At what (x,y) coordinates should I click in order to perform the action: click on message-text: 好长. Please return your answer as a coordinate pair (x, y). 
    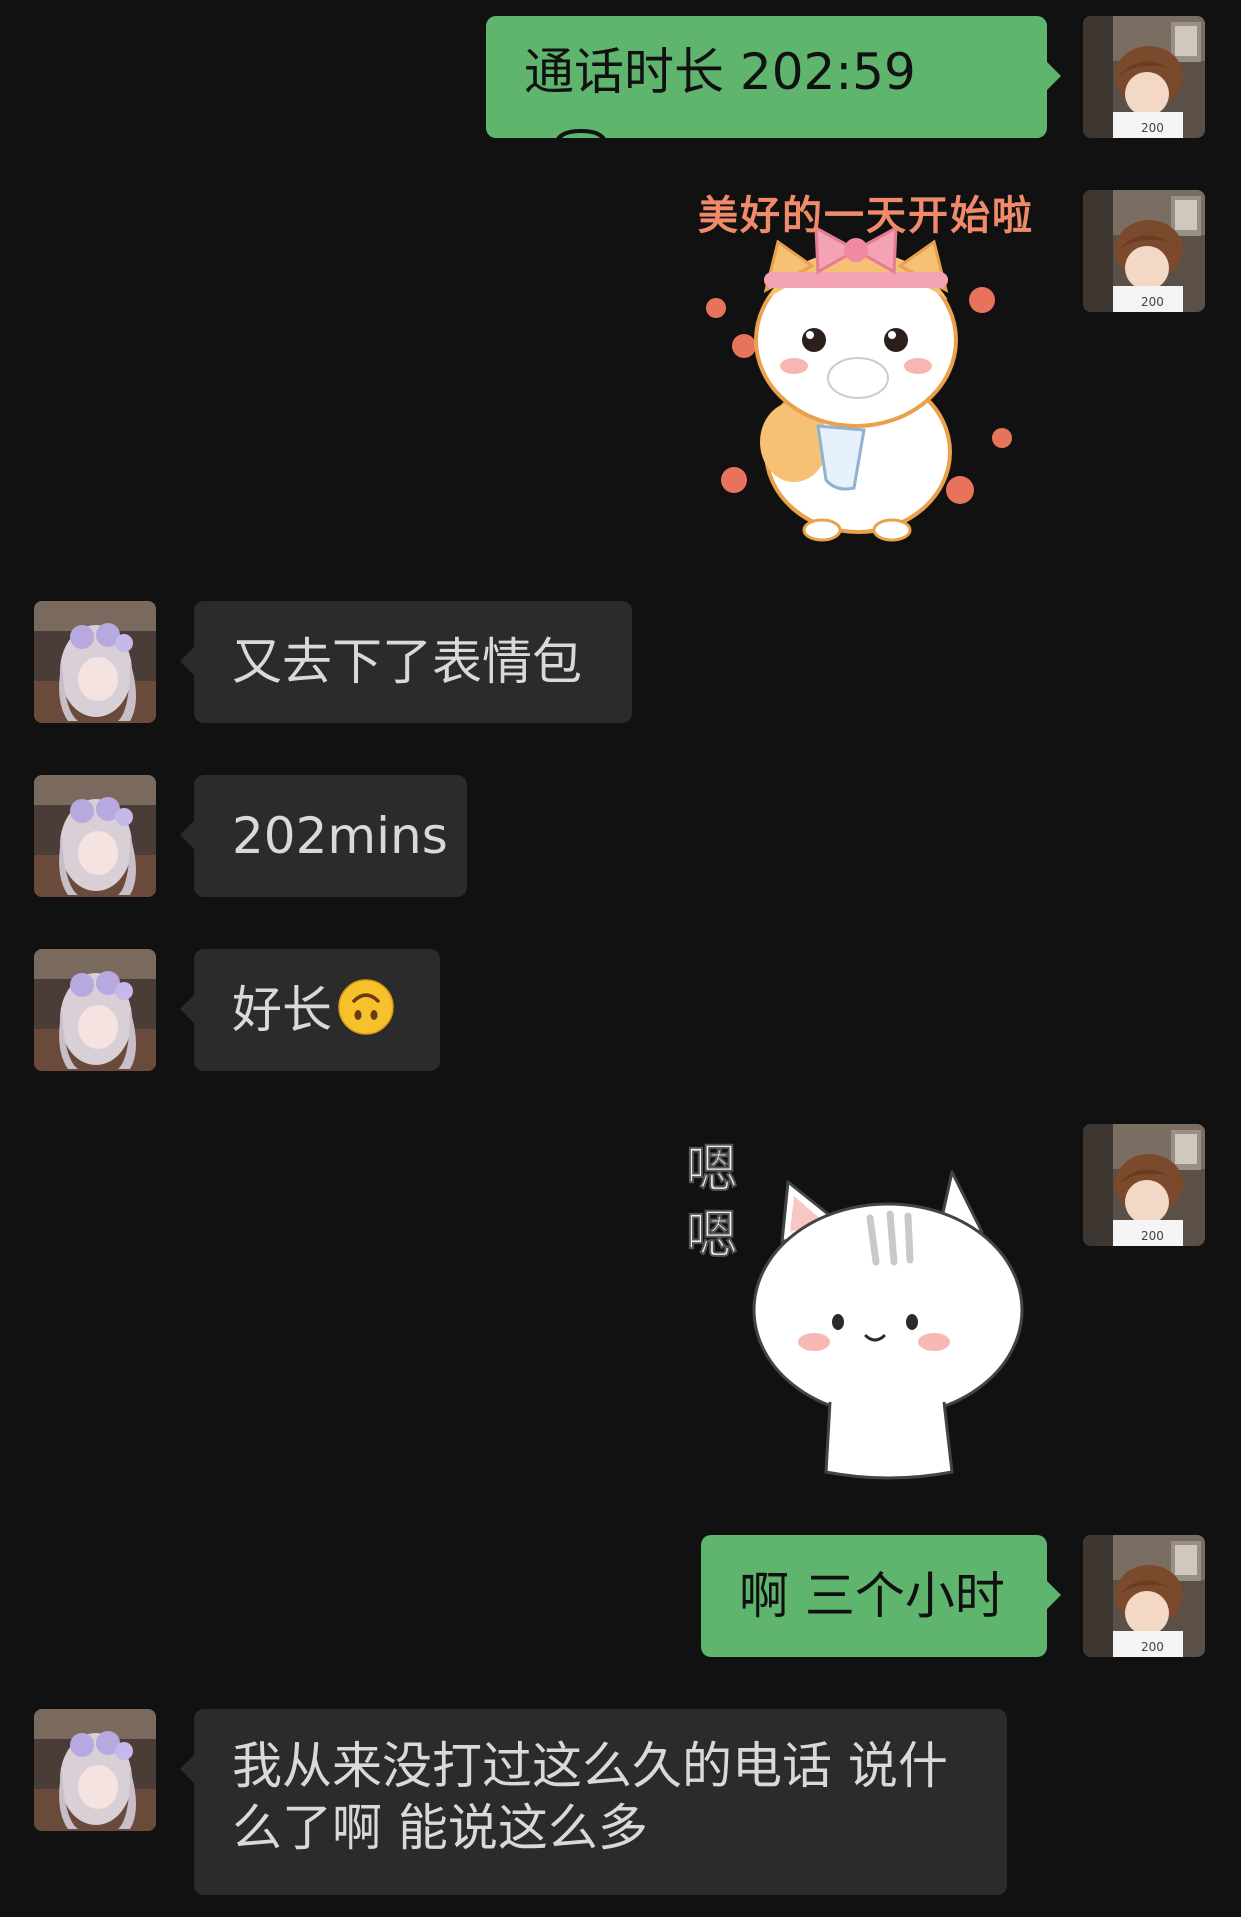
    Looking at the image, I should click on (282, 1010).